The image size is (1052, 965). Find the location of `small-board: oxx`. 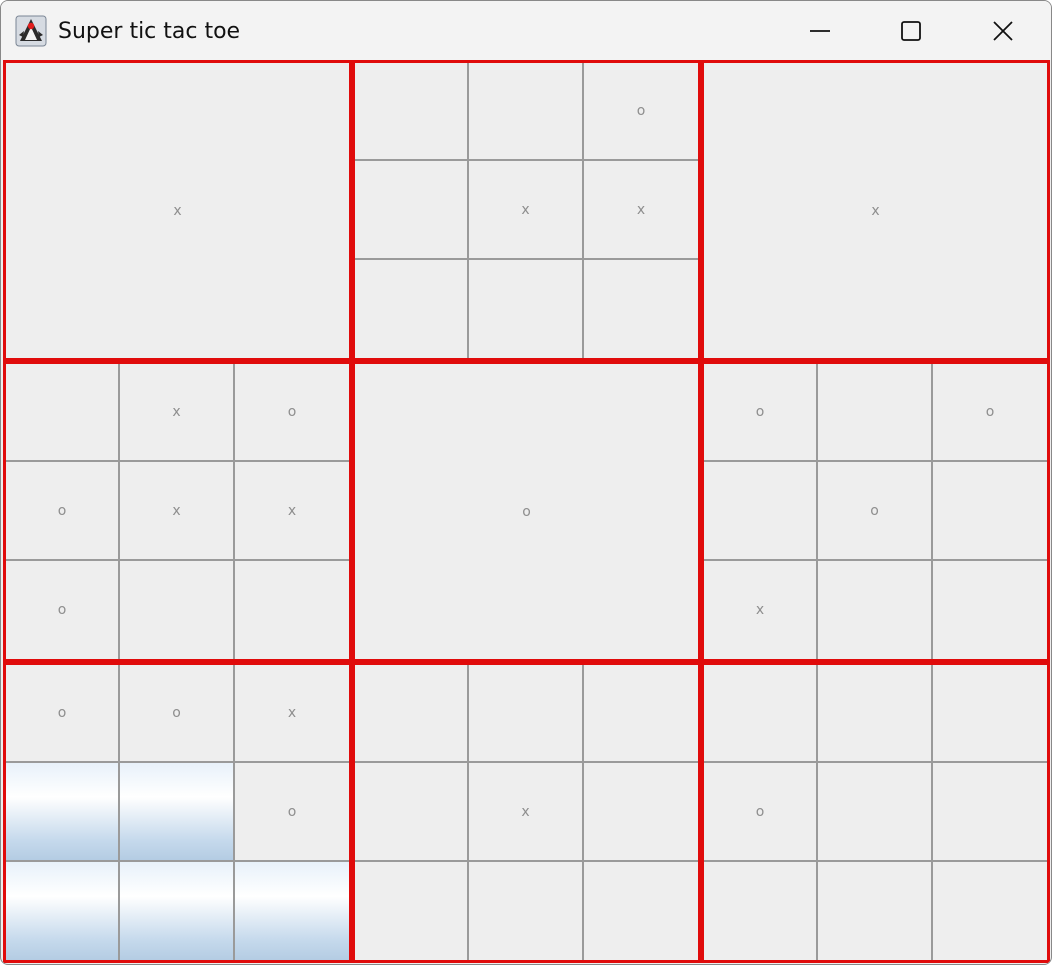

small-board: oxx is located at coordinates (526, 210).